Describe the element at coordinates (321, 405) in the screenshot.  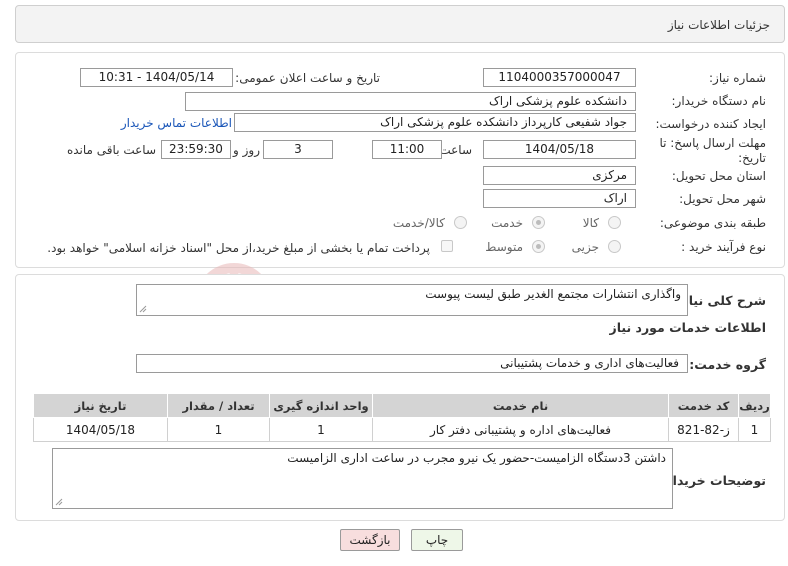
I see `col-unit: واحد اندازه گیری` at that location.